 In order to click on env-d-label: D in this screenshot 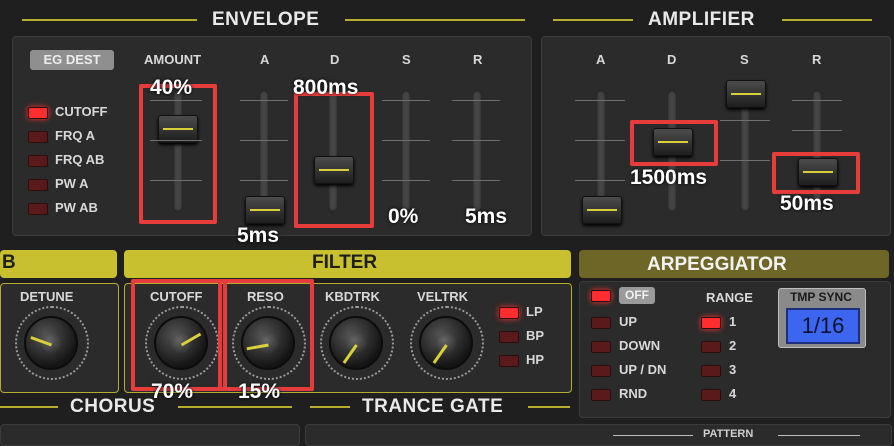, I will do `click(335, 59)`.